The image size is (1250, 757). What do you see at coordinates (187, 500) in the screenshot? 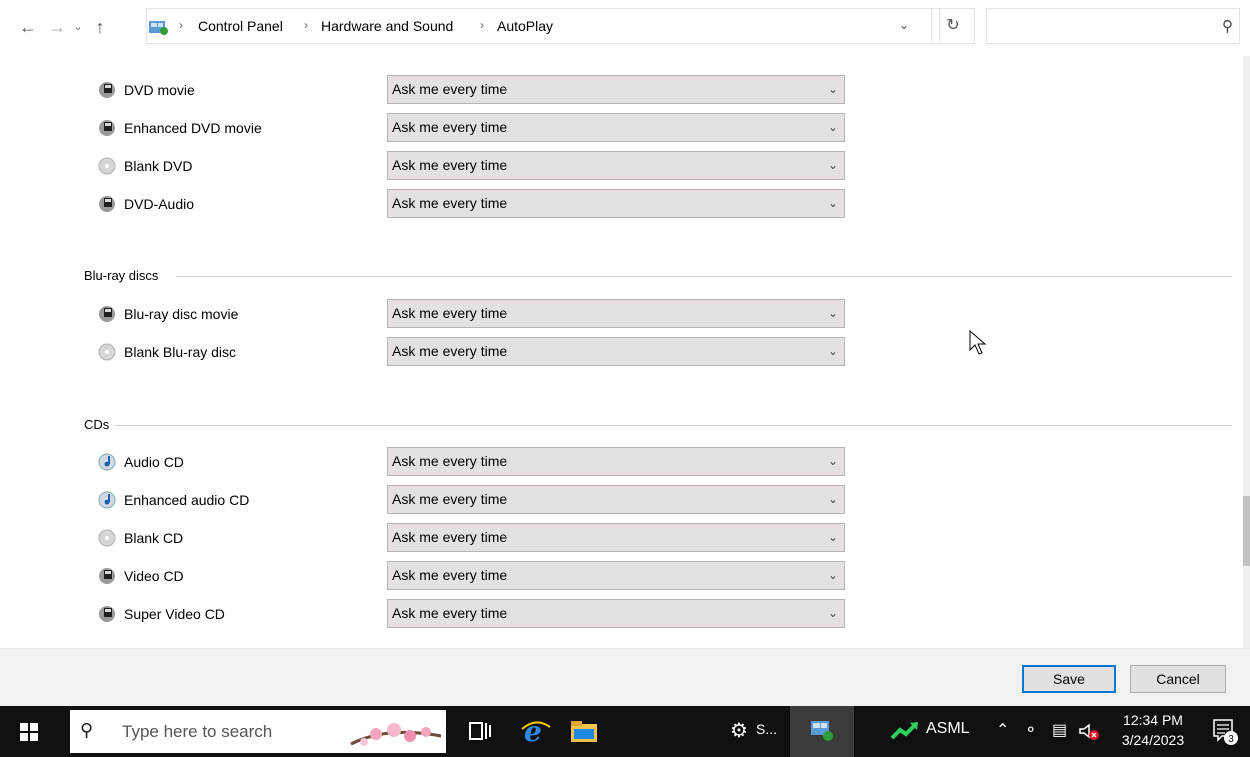
I see `row-label: Enhanced audio CD` at bounding box center [187, 500].